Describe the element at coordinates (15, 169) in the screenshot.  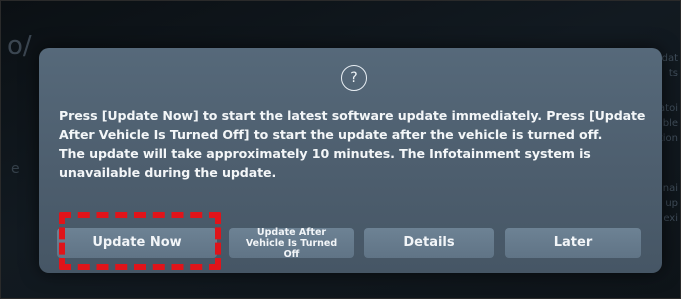
I see `background-glyph: e` at that location.